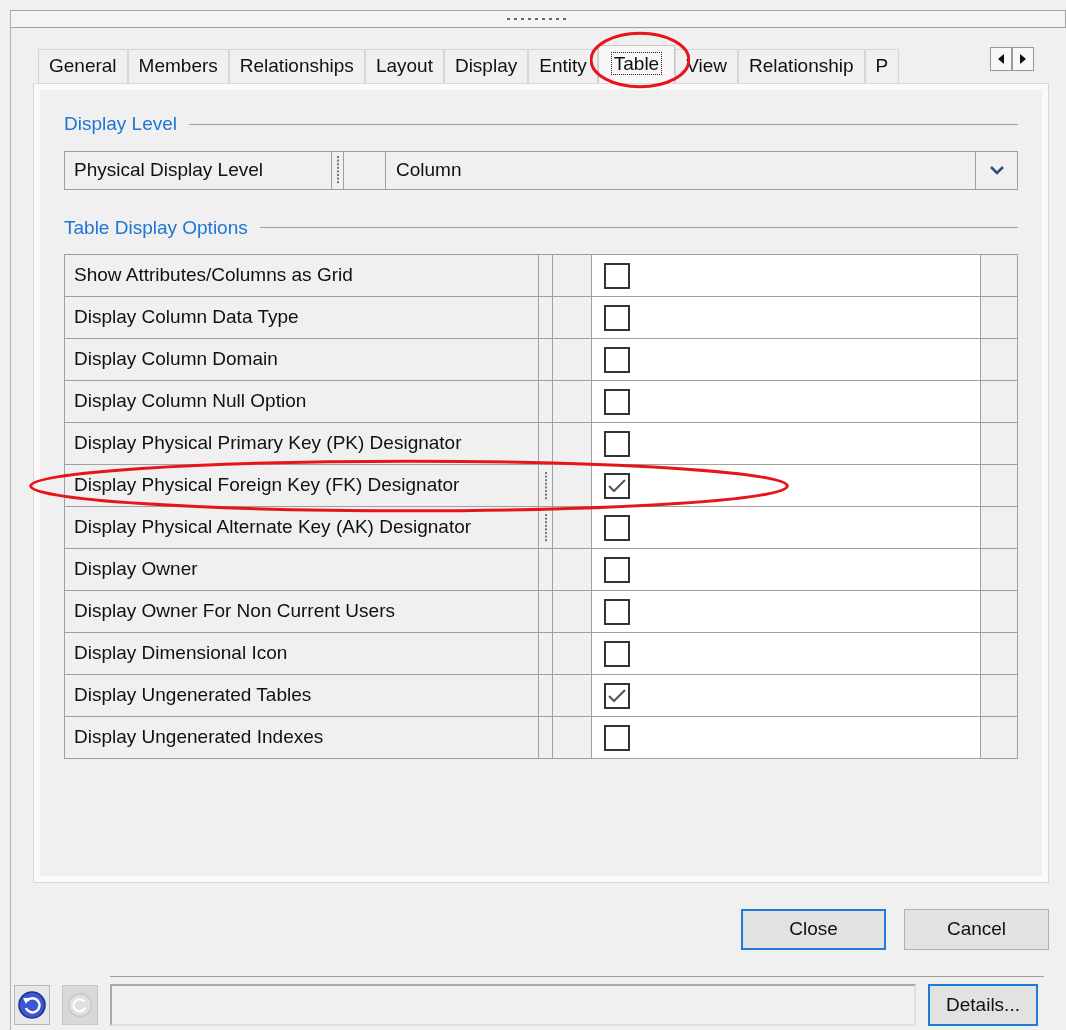 The image size is (1066, 1030). Describe the element at coordinates (563, 66) in the screenshot. I see `tab: Entity` at that location.